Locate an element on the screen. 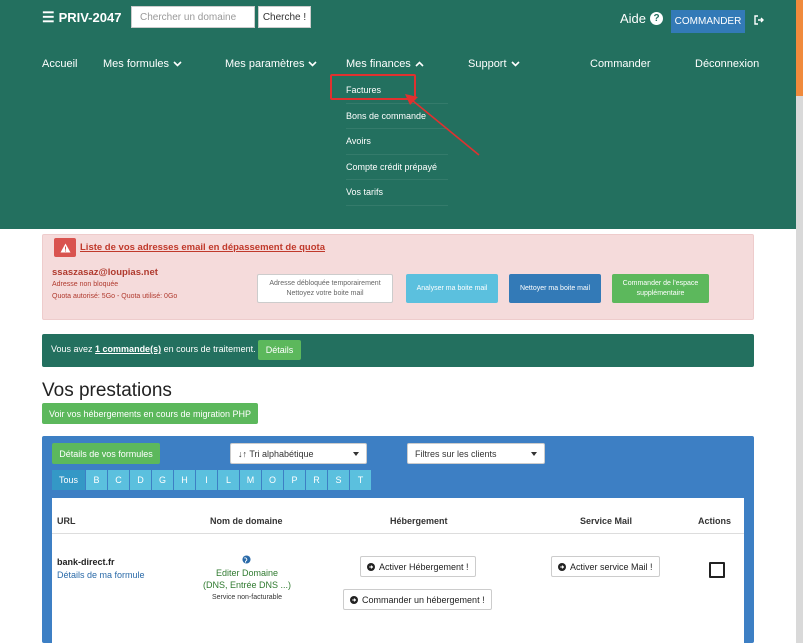  row-select-checkbox is located at coordinates (717, 570).